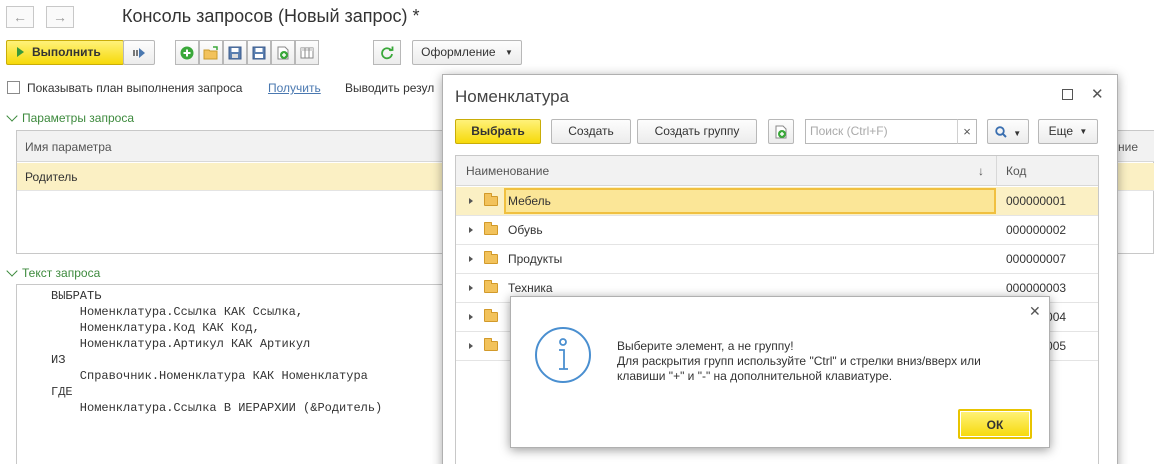 Image resolution: width=1154 pixels, height=464 pixels. Describe the element at coordinates (1067, 94) in the screenshot. I see `maximize-icon` at that location.